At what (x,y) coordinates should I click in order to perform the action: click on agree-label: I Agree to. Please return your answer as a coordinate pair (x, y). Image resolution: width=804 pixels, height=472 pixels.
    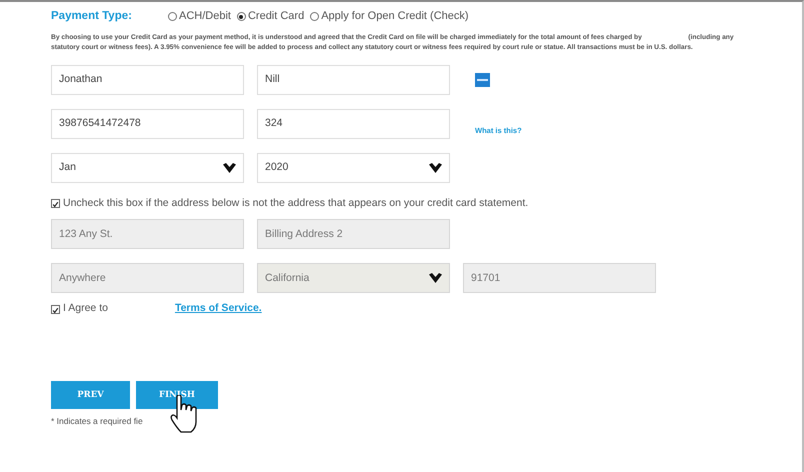
    Looking at the image, I should click on (85, 308).